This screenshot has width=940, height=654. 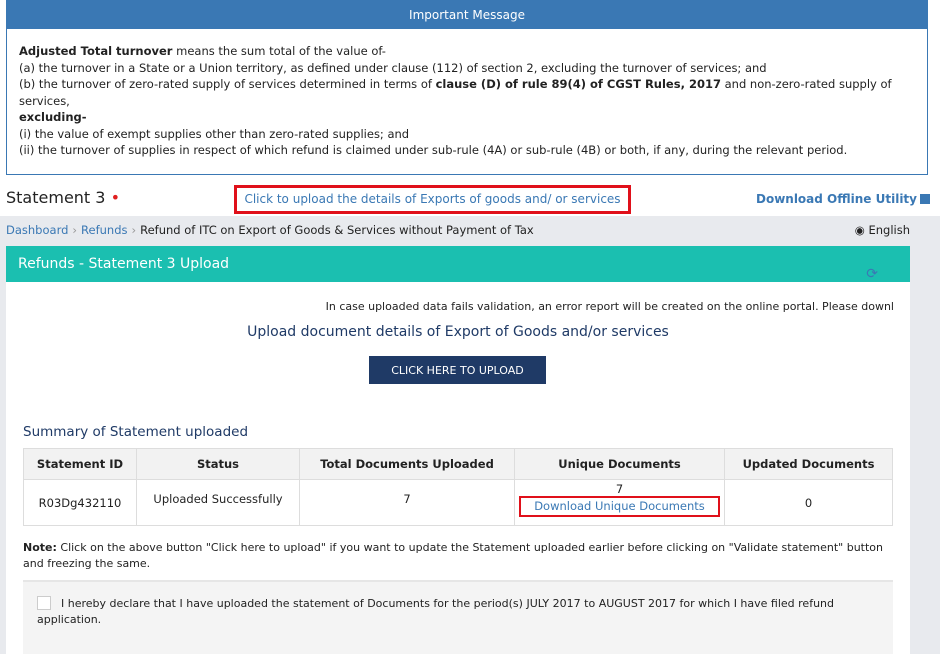 What do you see at coordinates (40, 547) in the screenshot?
I see `note-label: Note:` at bounding box center [40, 547].